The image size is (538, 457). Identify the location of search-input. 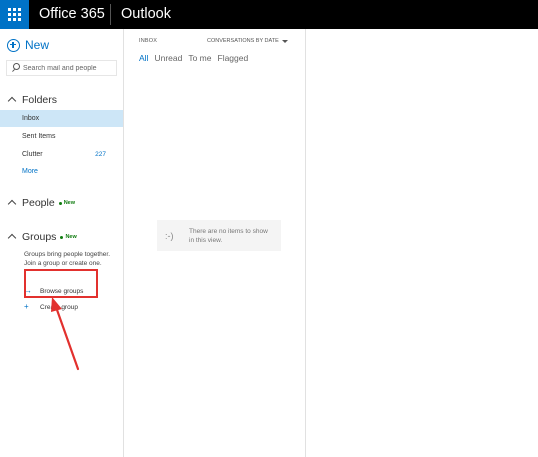
(69, 68).